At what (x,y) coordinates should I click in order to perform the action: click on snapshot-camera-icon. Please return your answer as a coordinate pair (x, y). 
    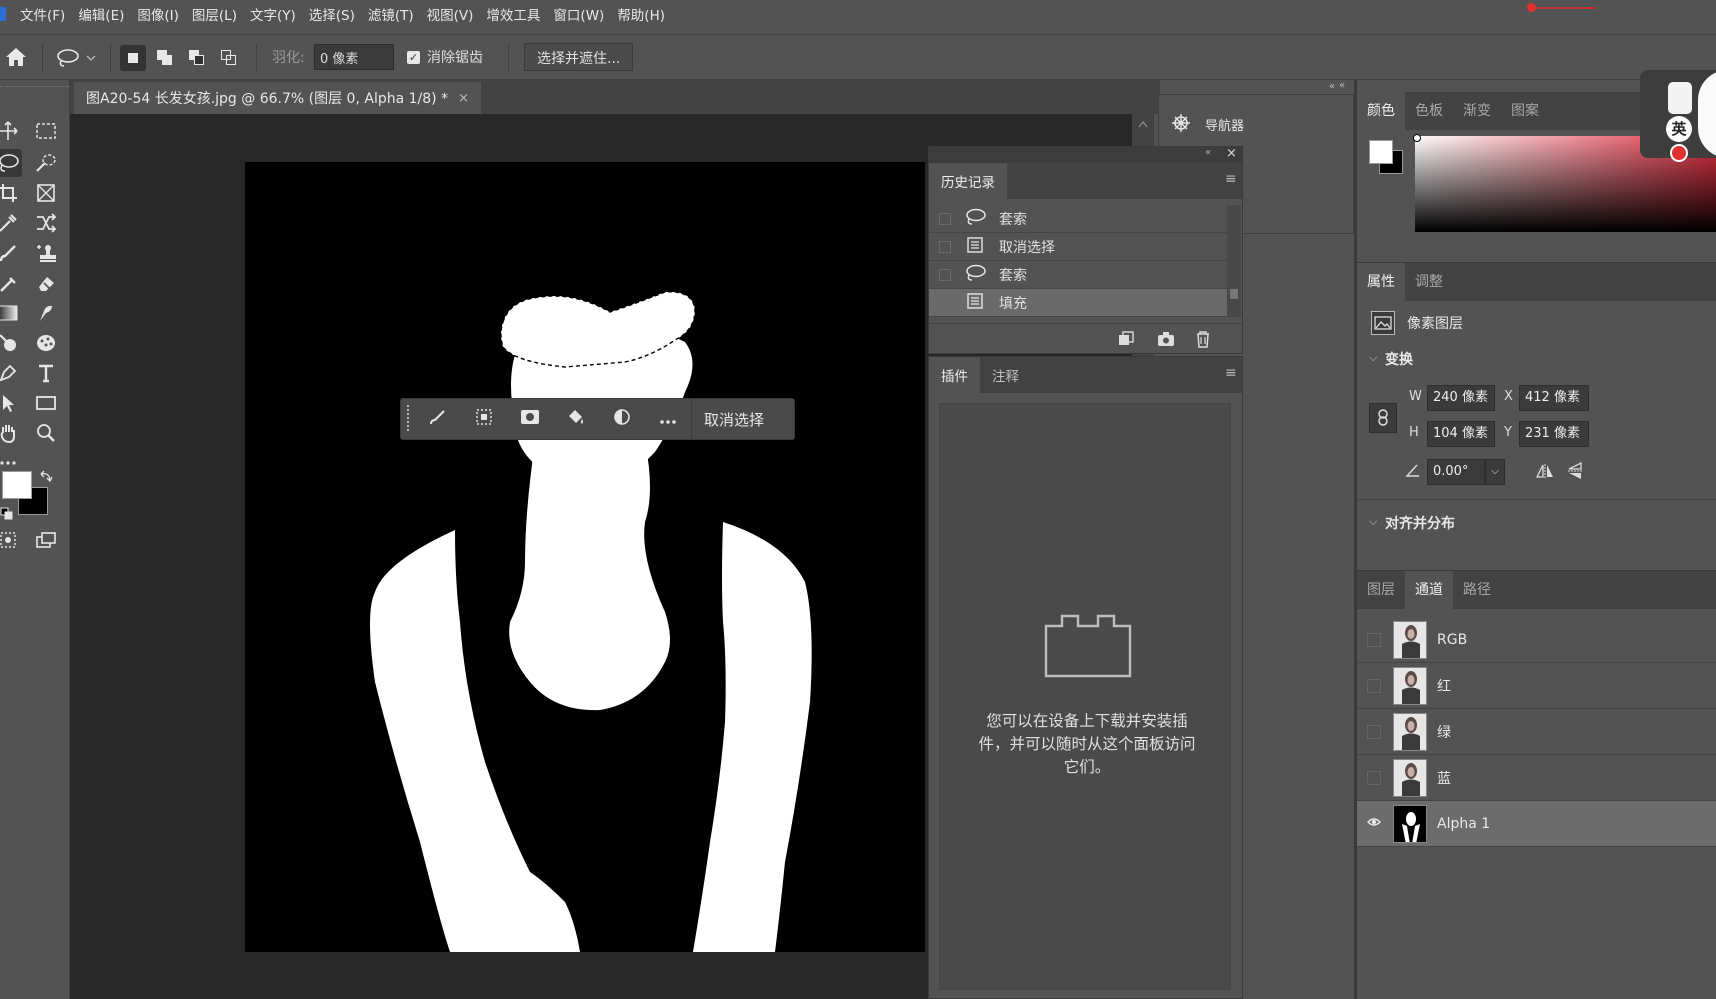
    Looking at the image, I should click on (1166, 341).